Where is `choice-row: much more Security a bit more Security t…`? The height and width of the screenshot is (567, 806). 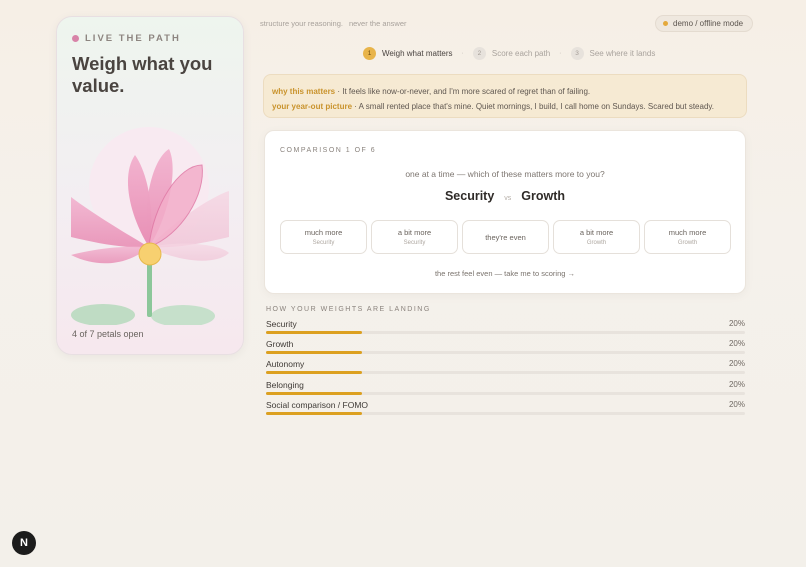 choice-row: much more Security a bit more Security t… is located at coordinates (505, 237).